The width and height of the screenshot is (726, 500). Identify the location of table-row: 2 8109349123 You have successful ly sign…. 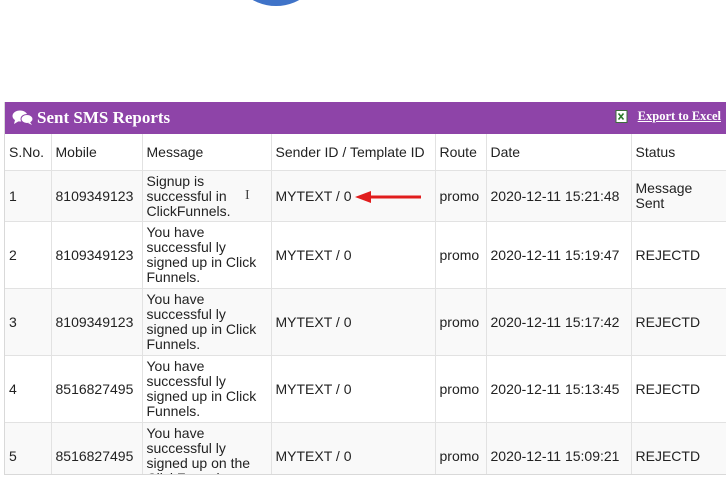
(365, 255).